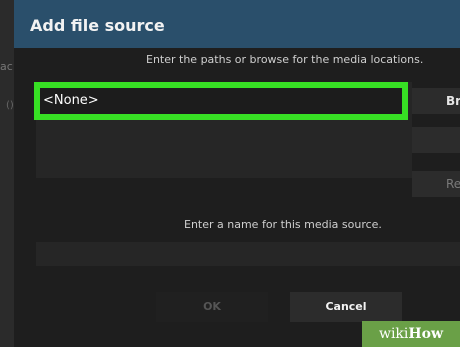 The height and width of the screenshot is (347, 460). Describe the element at coordinates (248, 254) in the screenshot. I see `source-name-field` at that location.